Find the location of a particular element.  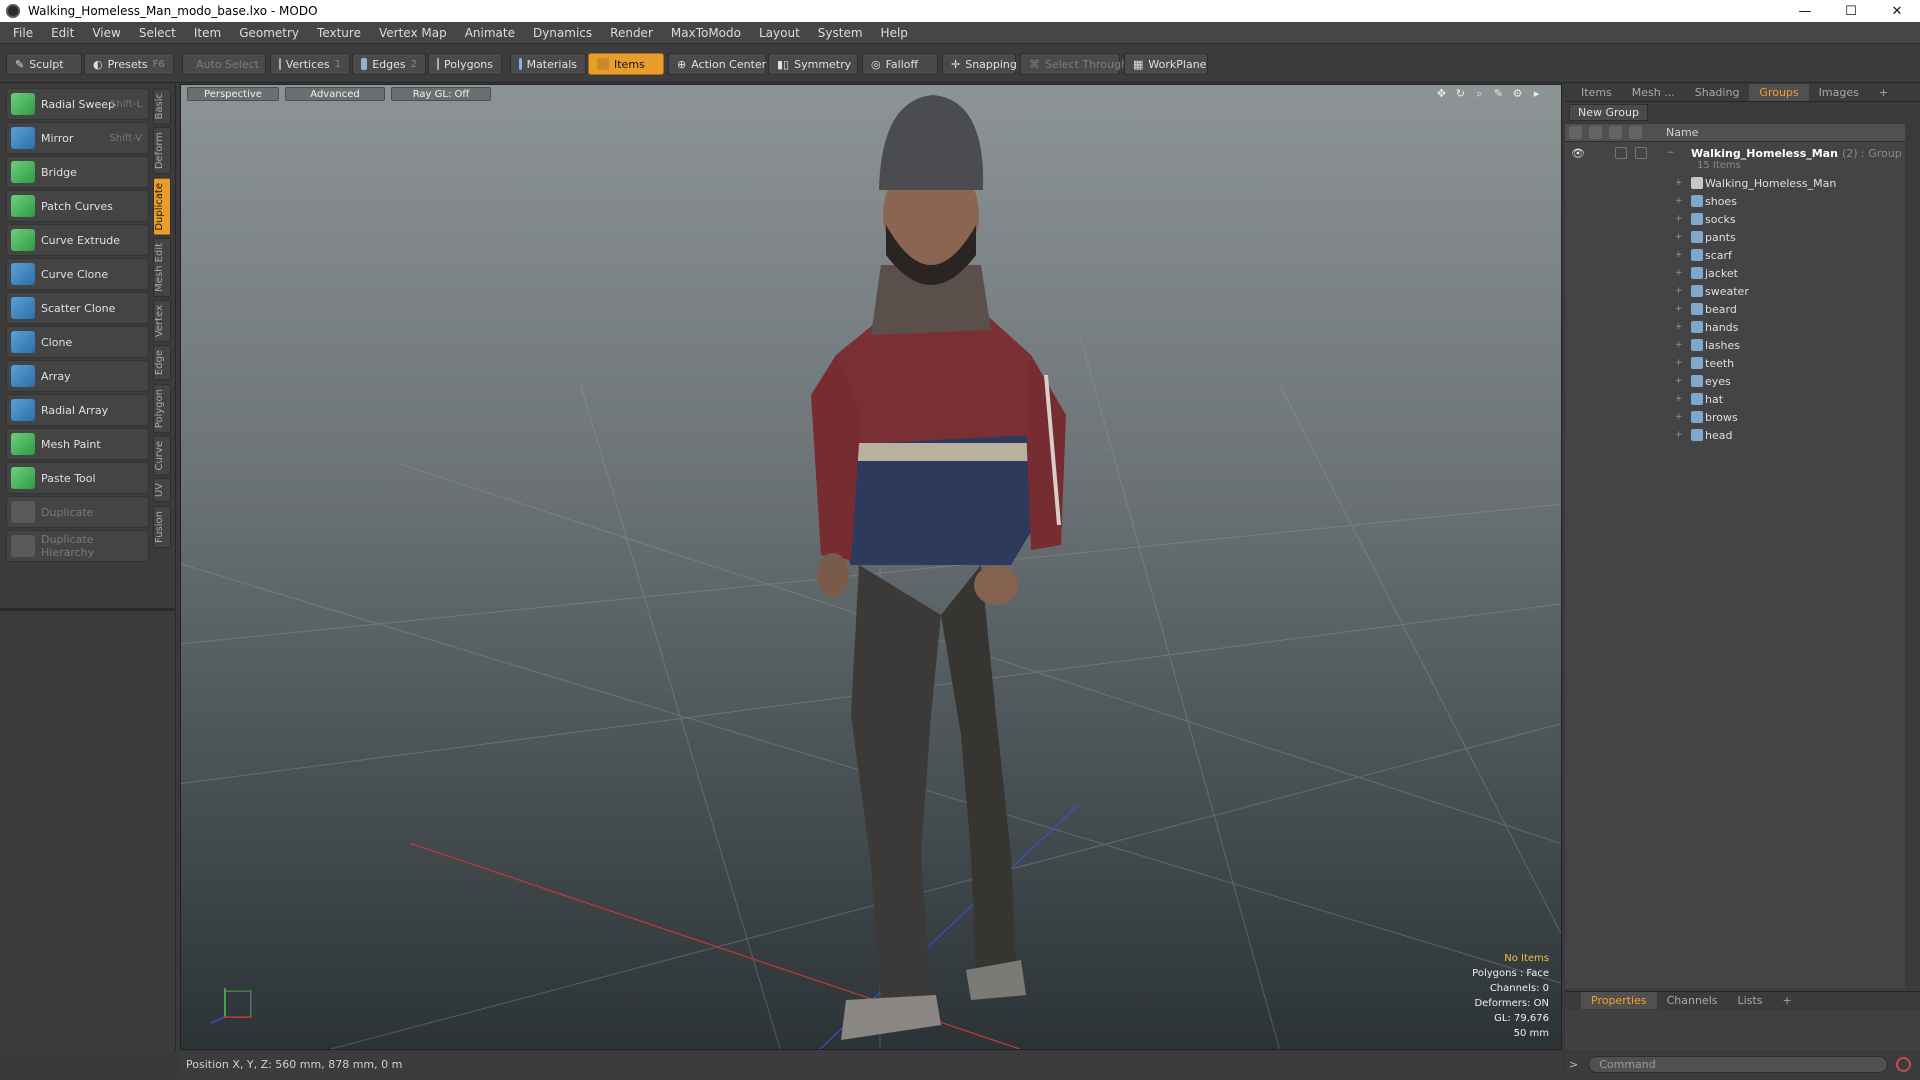

select-checkbox is located at coordinates (1641, 153).